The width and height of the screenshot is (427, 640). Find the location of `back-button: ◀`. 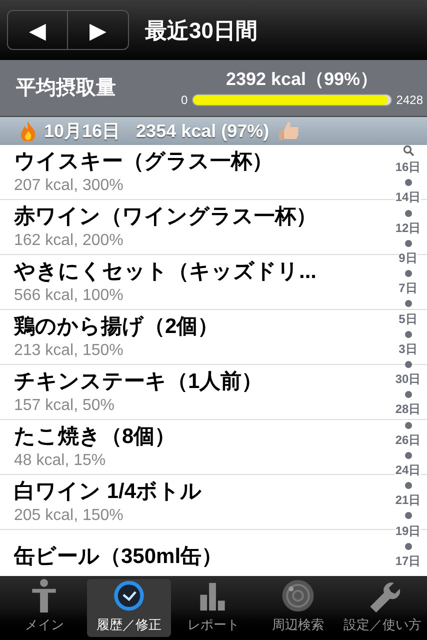

back-button: ◀ is located at coordinates (38, 30).